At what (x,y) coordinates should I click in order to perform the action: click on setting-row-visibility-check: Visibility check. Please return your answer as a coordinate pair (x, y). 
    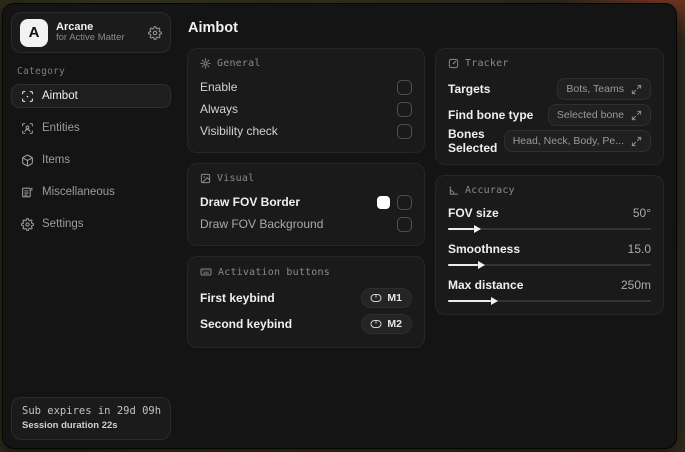
    Looking at the image, I should click on (306, 131).